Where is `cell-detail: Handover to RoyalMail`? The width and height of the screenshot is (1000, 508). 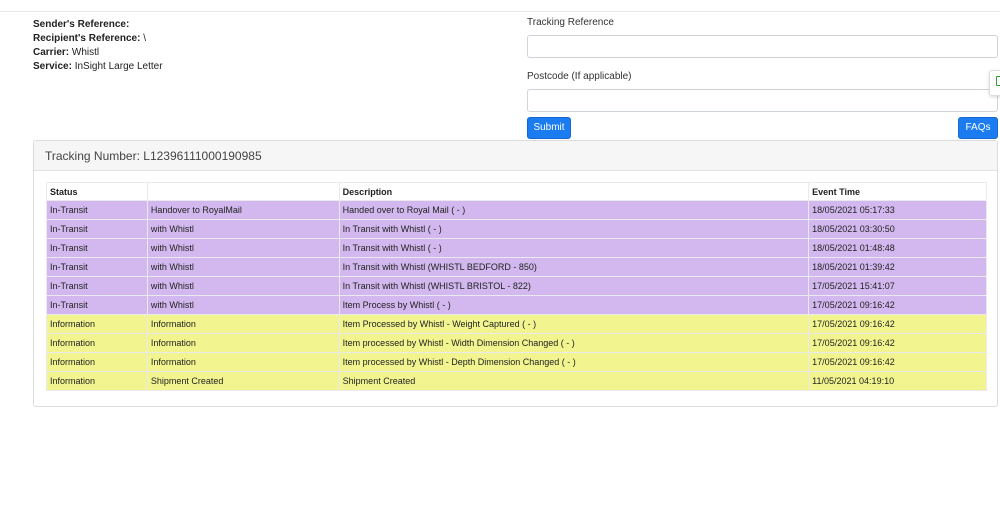
cell-detail: Handover to RoyalMail is located at coordinates (243, 210).